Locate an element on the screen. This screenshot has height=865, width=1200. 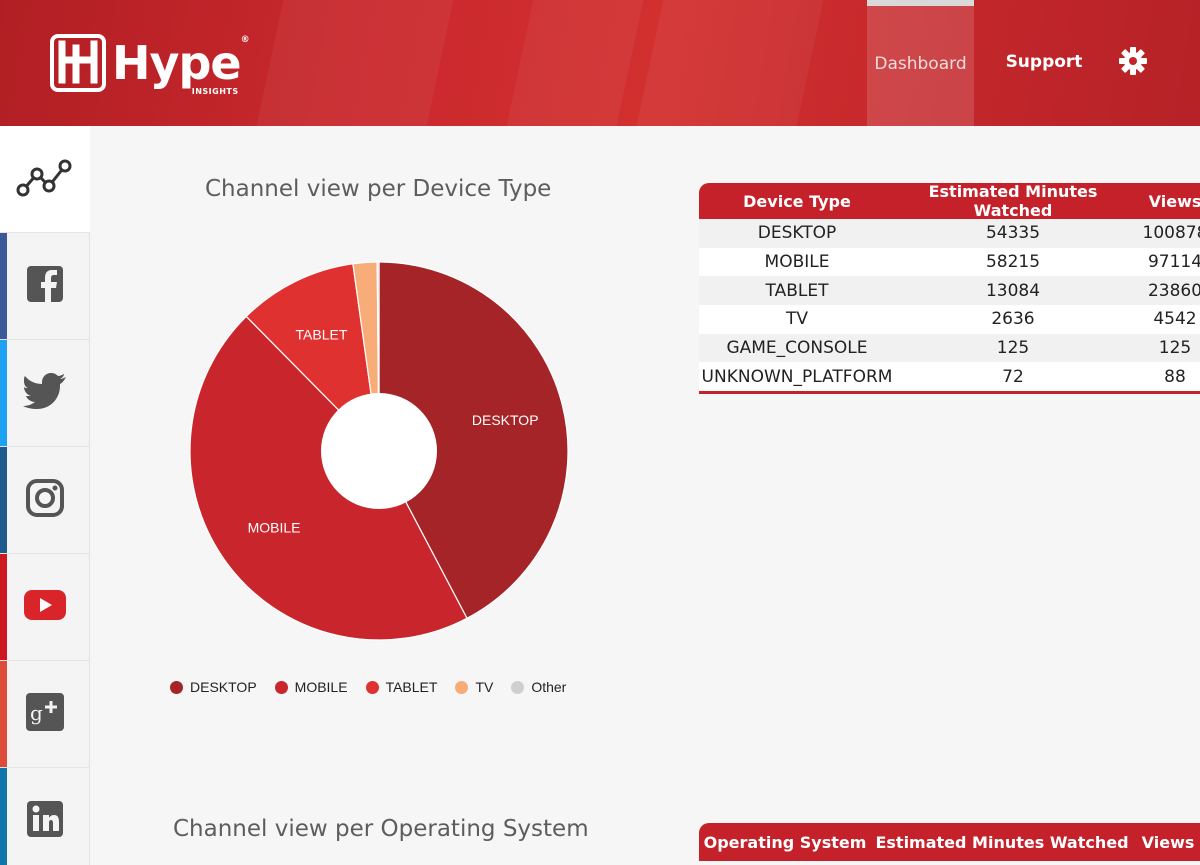
table-cell: 54335 is located at coordinates (1013, 233).